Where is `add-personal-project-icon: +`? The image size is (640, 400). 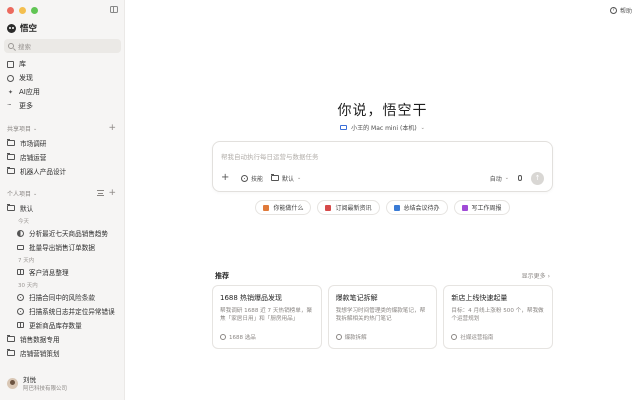 add-personal-project-icon: + is located at coordinates (112, 193).